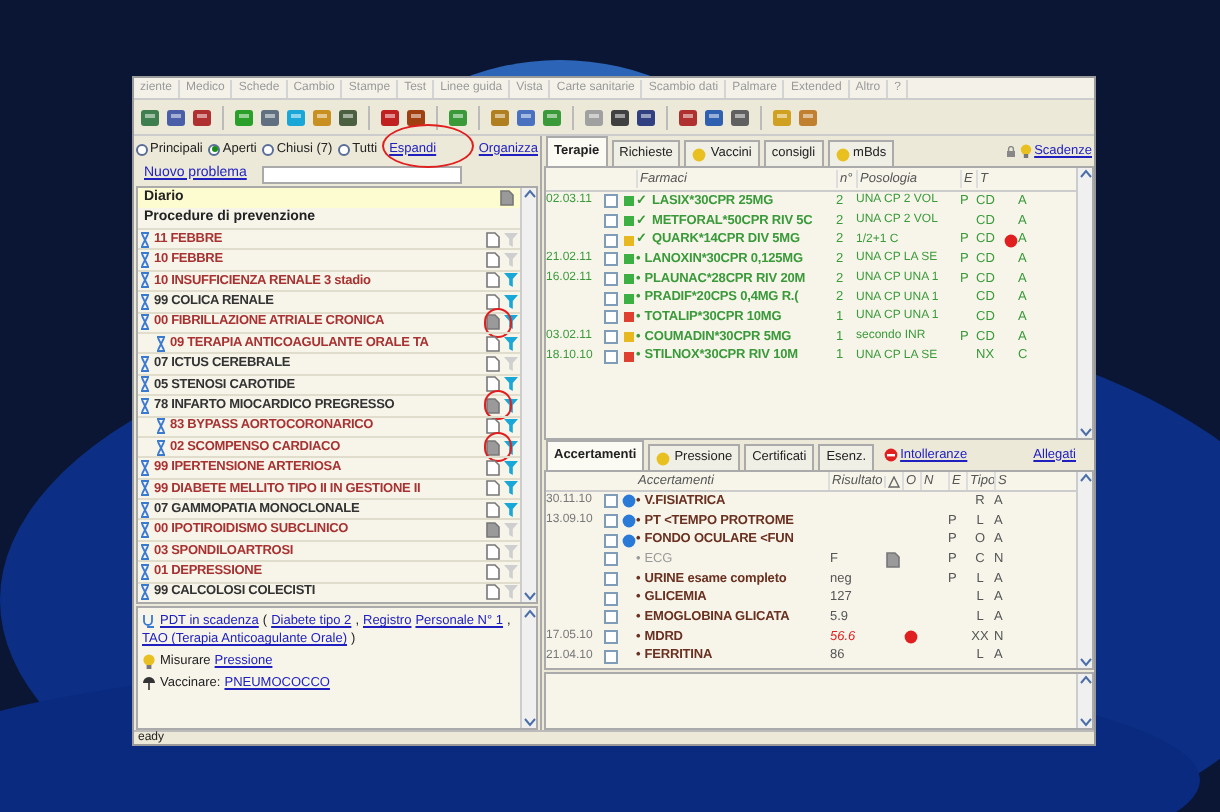 The width and height of the screenshot is (1220, 812). Describe the element at coordinates (891, 455) in the screenshot. I see `no-entry-icon` at that location.